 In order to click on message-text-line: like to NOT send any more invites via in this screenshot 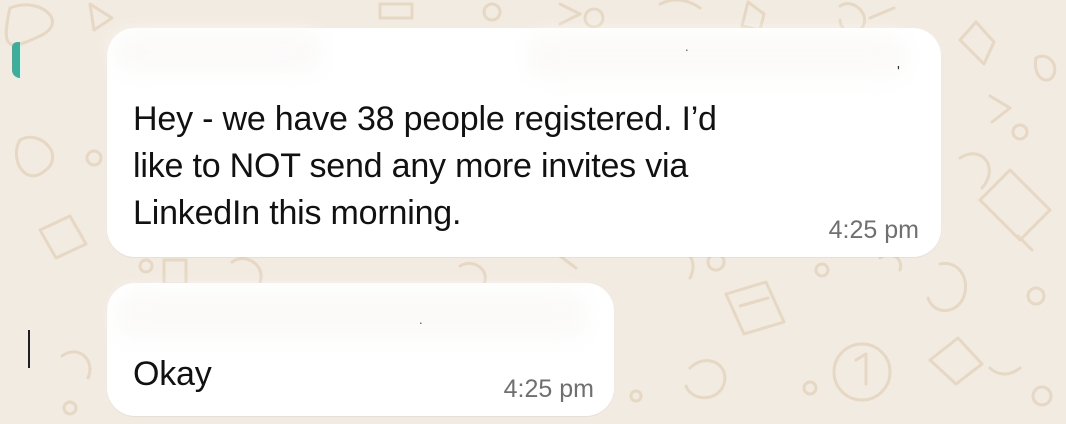, I will do `click(411, 166)`.